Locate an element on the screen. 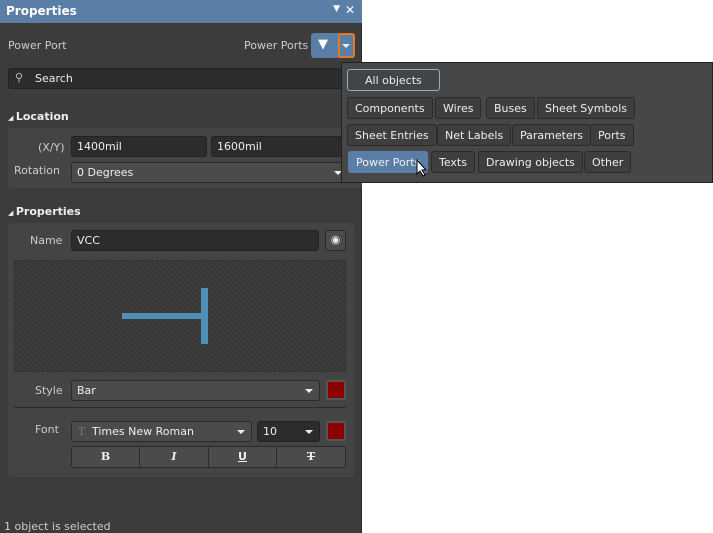 This screenshot has height=533, width=713. mouse-cursor-icon is located at coordinates (422, 168).